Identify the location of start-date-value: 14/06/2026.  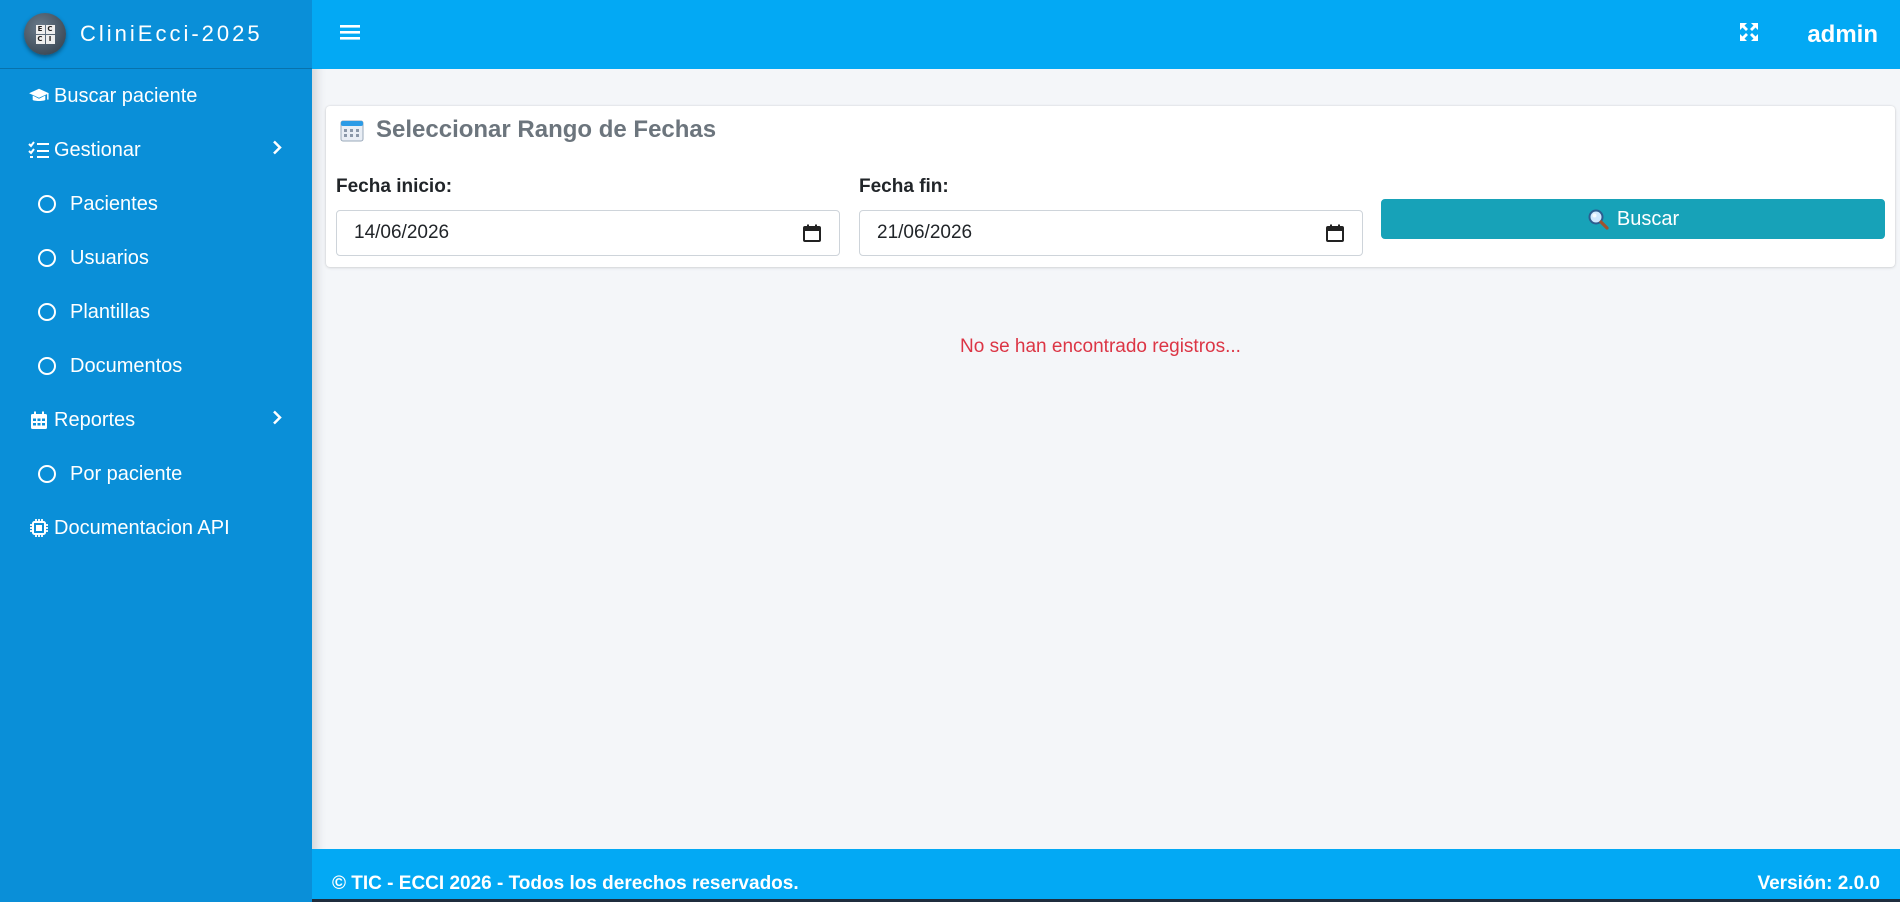
(402, 232).